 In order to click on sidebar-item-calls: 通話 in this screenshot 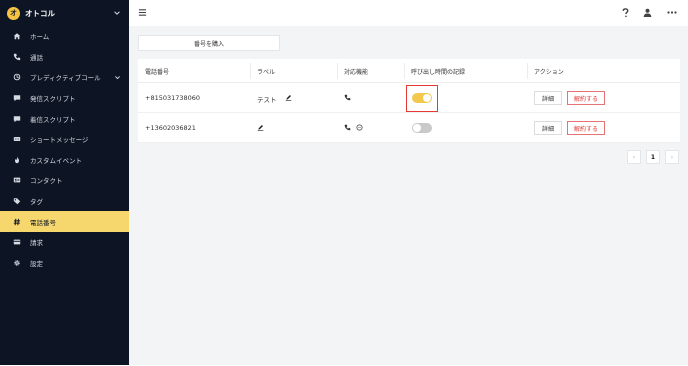, I will do `click(64, 57)`.